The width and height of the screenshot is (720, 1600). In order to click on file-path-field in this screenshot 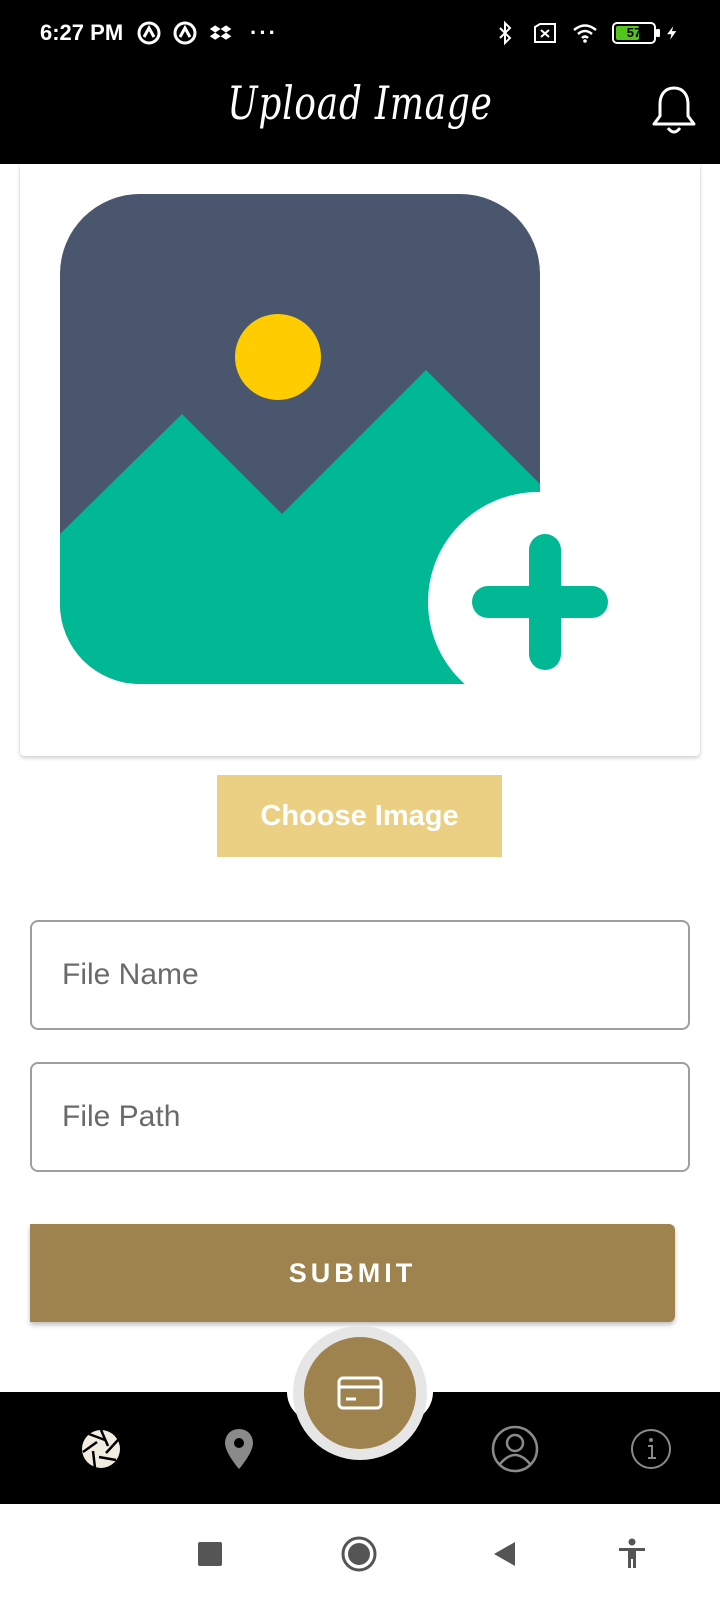, I will do `click(360, 1117)`.